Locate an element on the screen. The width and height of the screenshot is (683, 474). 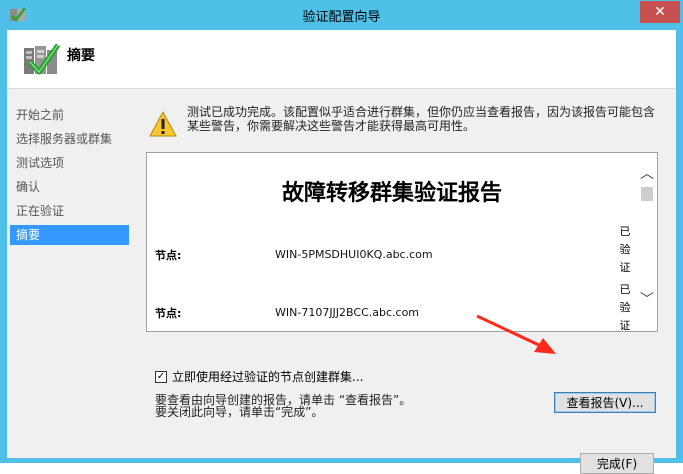
scroll-up-icon: ︿ is located at coordinates (647, 174).